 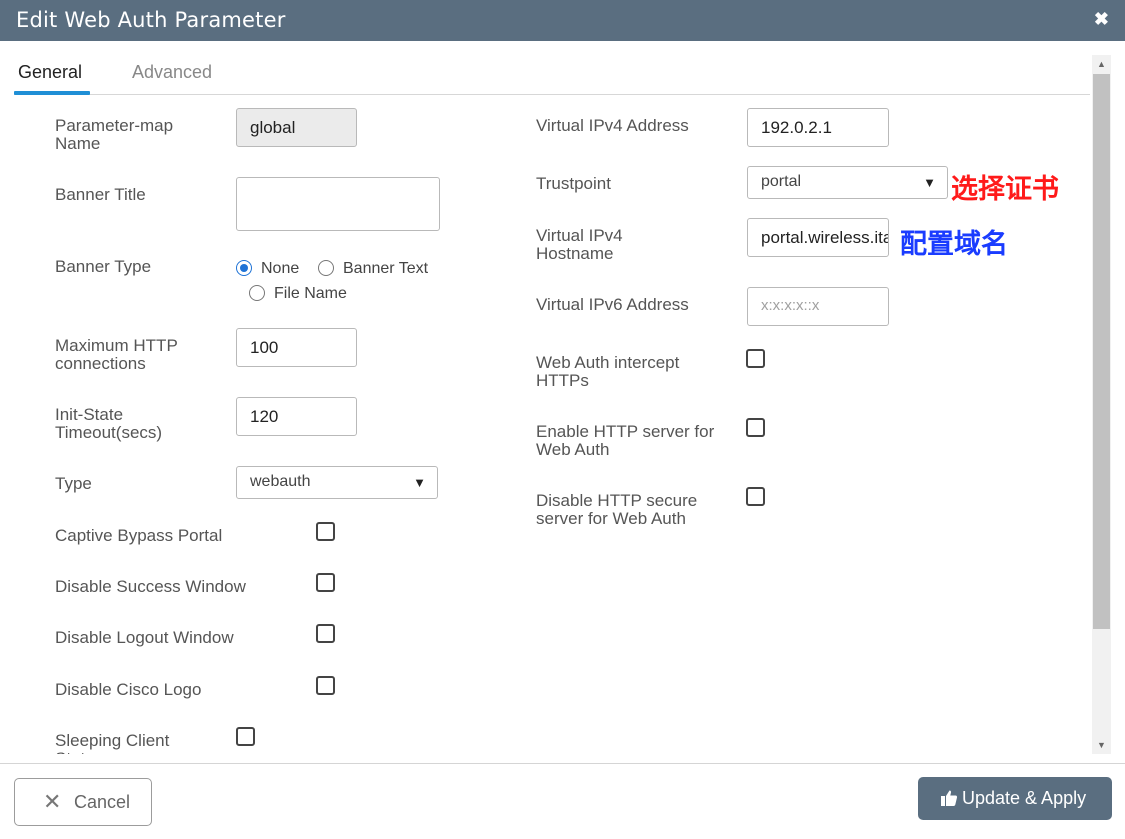 I want to click on disable-cisco-logo-label: Disable Cisco Logo, so click(x=128, y=689).